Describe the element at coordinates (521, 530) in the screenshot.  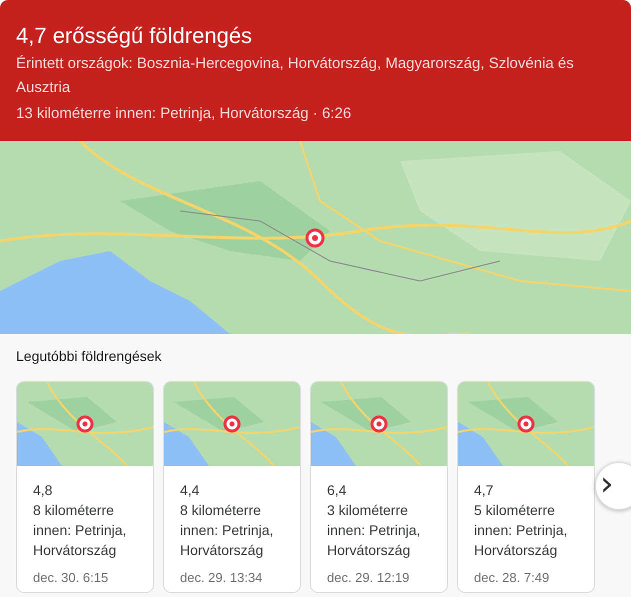
I see `distance-text: 5 kilométerre innen: Petrinja, Horvátország` at that location.